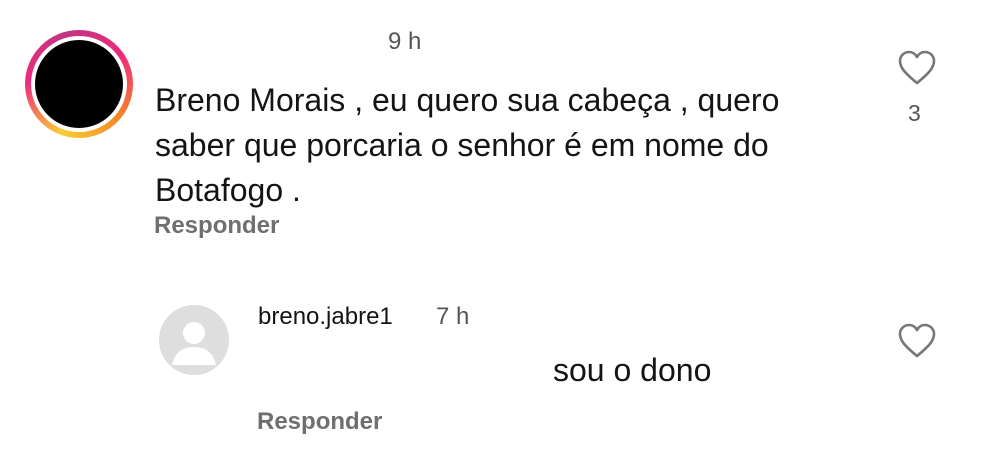 This screenshot has height=467, width=984. Describe the element at coordinates (405, 41) in the screenshot. I see `comment-timestamp: 9 h` at that location.